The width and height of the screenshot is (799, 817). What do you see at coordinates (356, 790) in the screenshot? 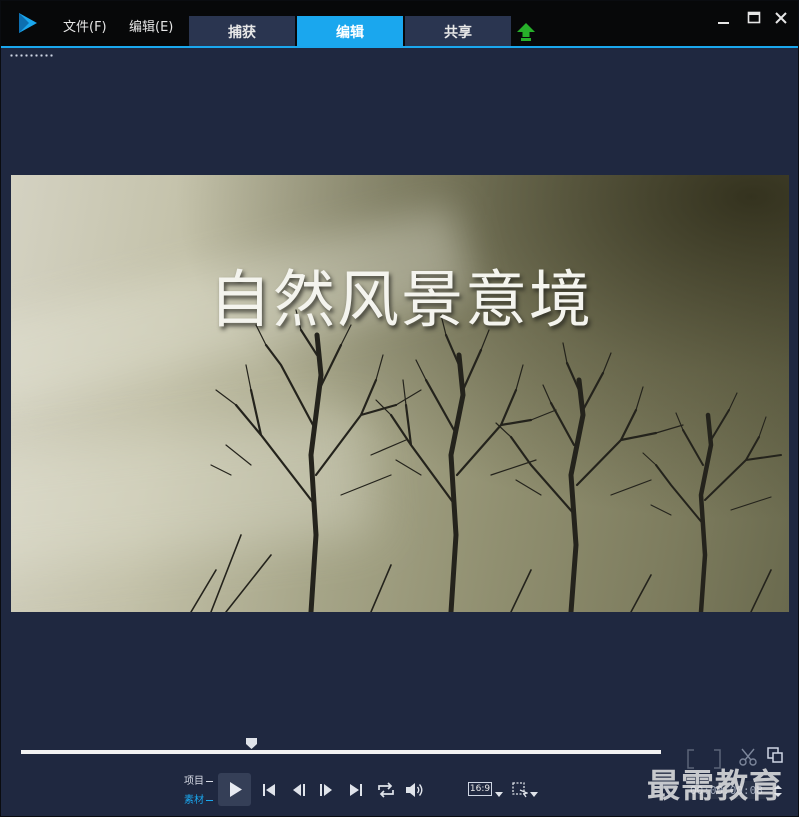
I see `go-to-end-icon` at bounding box center [356, 790].